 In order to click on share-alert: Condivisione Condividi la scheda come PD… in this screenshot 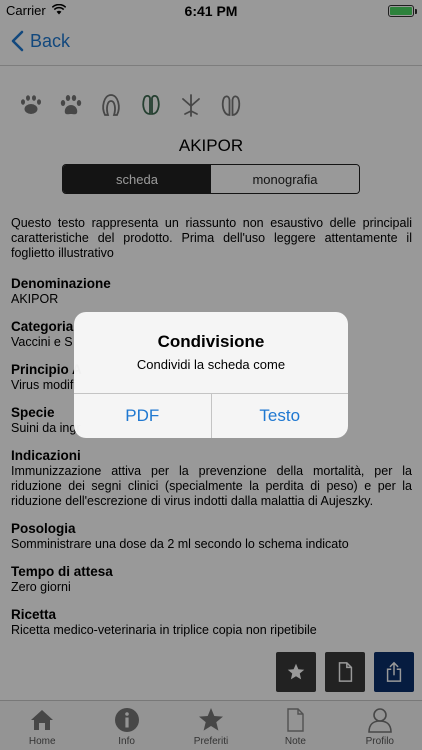, I will do `click(211, 375)`.